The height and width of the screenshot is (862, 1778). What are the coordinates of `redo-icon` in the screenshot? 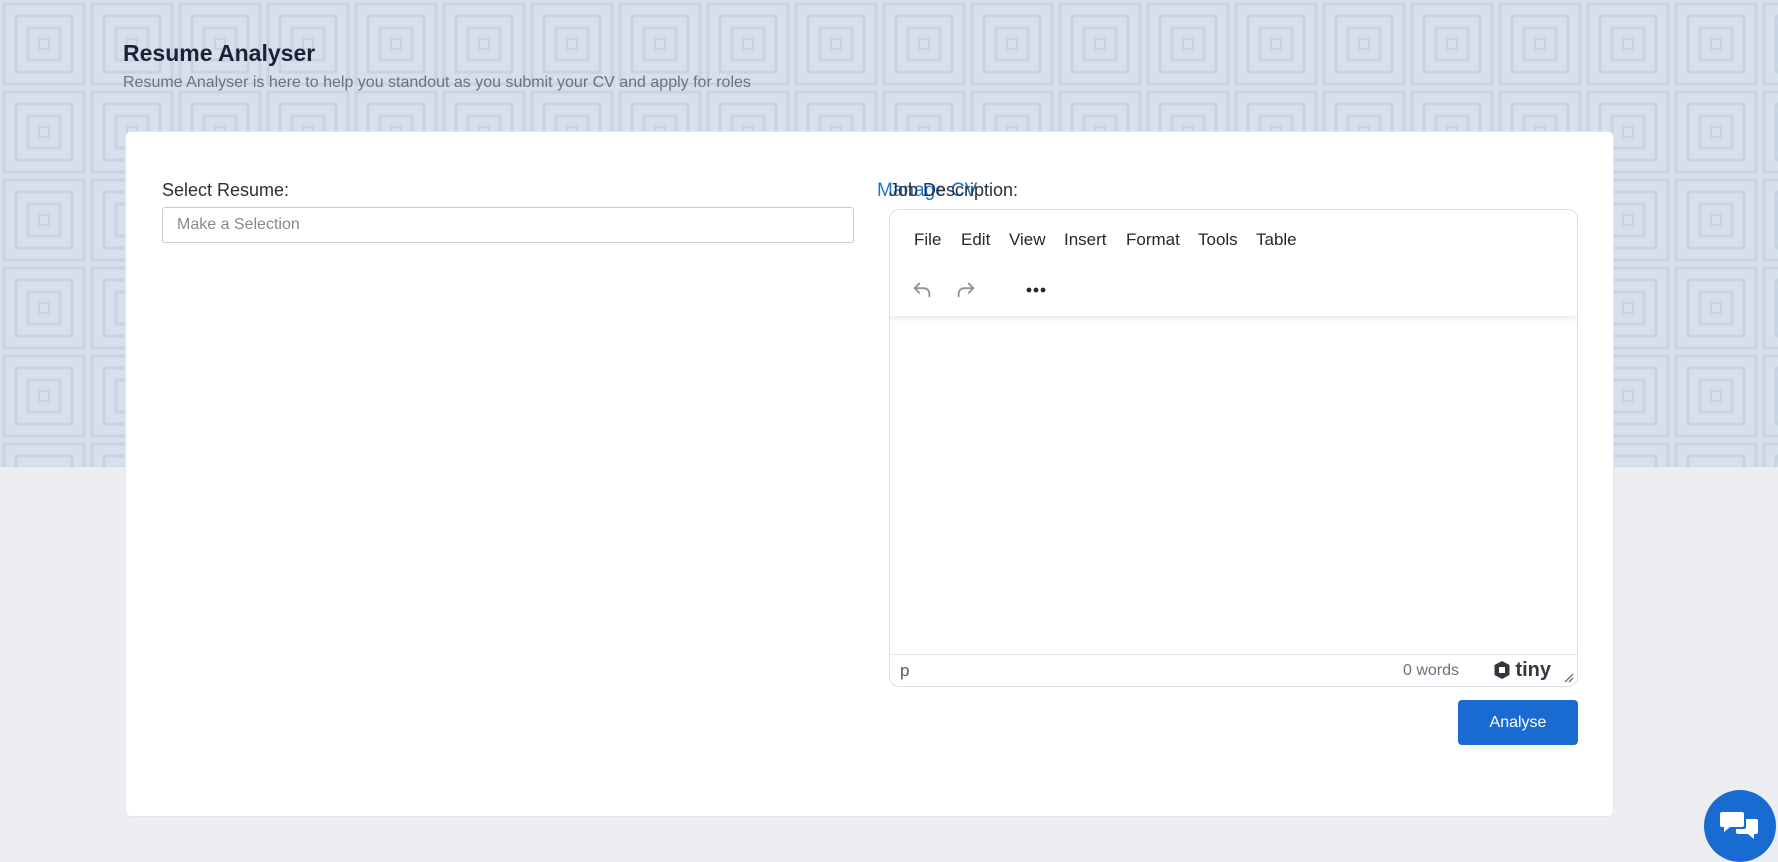 It's located at (966, 290).